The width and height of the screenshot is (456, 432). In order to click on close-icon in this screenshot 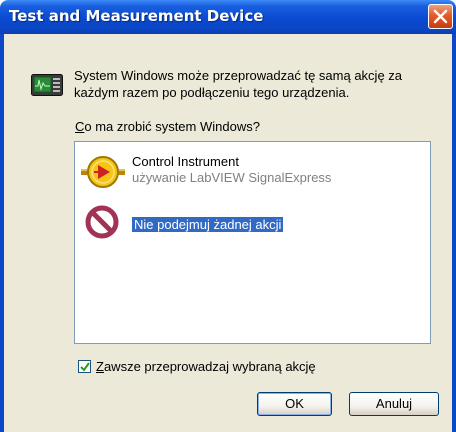, I will do `click(440, 16)`.